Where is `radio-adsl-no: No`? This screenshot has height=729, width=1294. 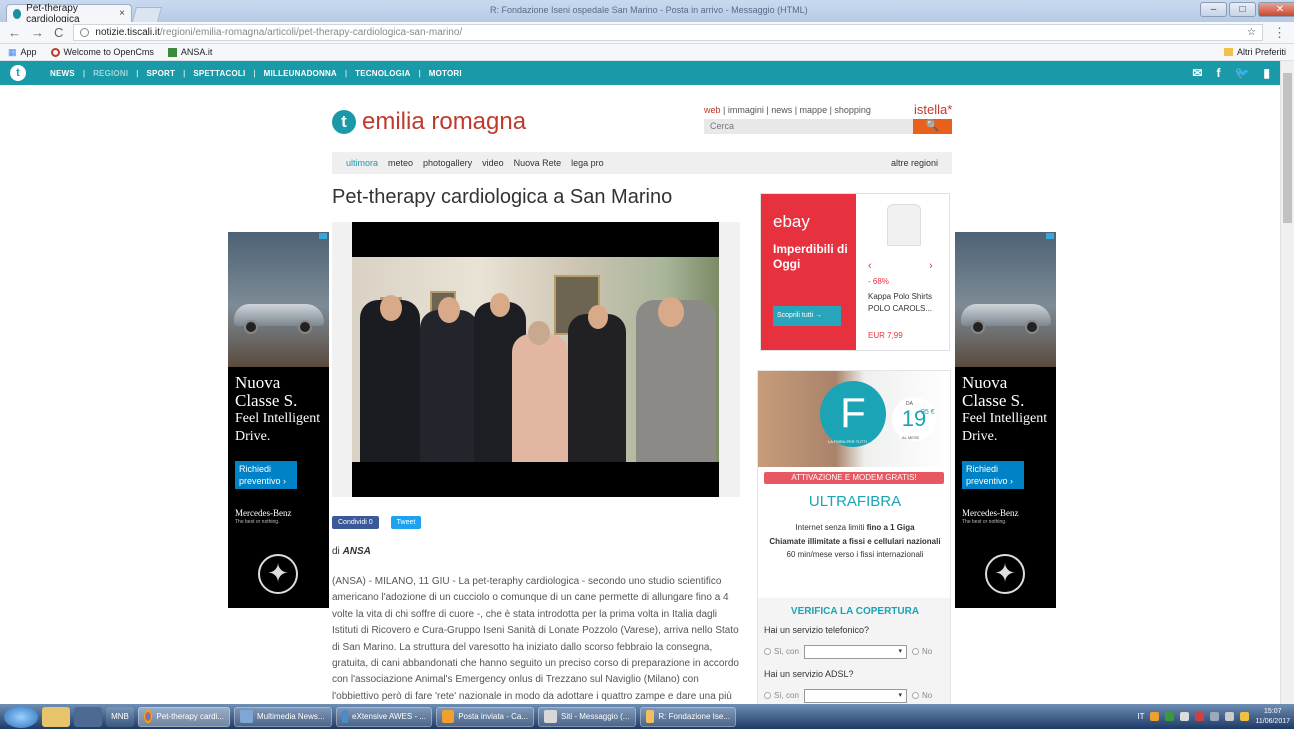
radio-adsl-no: No is located at coordinates (922, 695).